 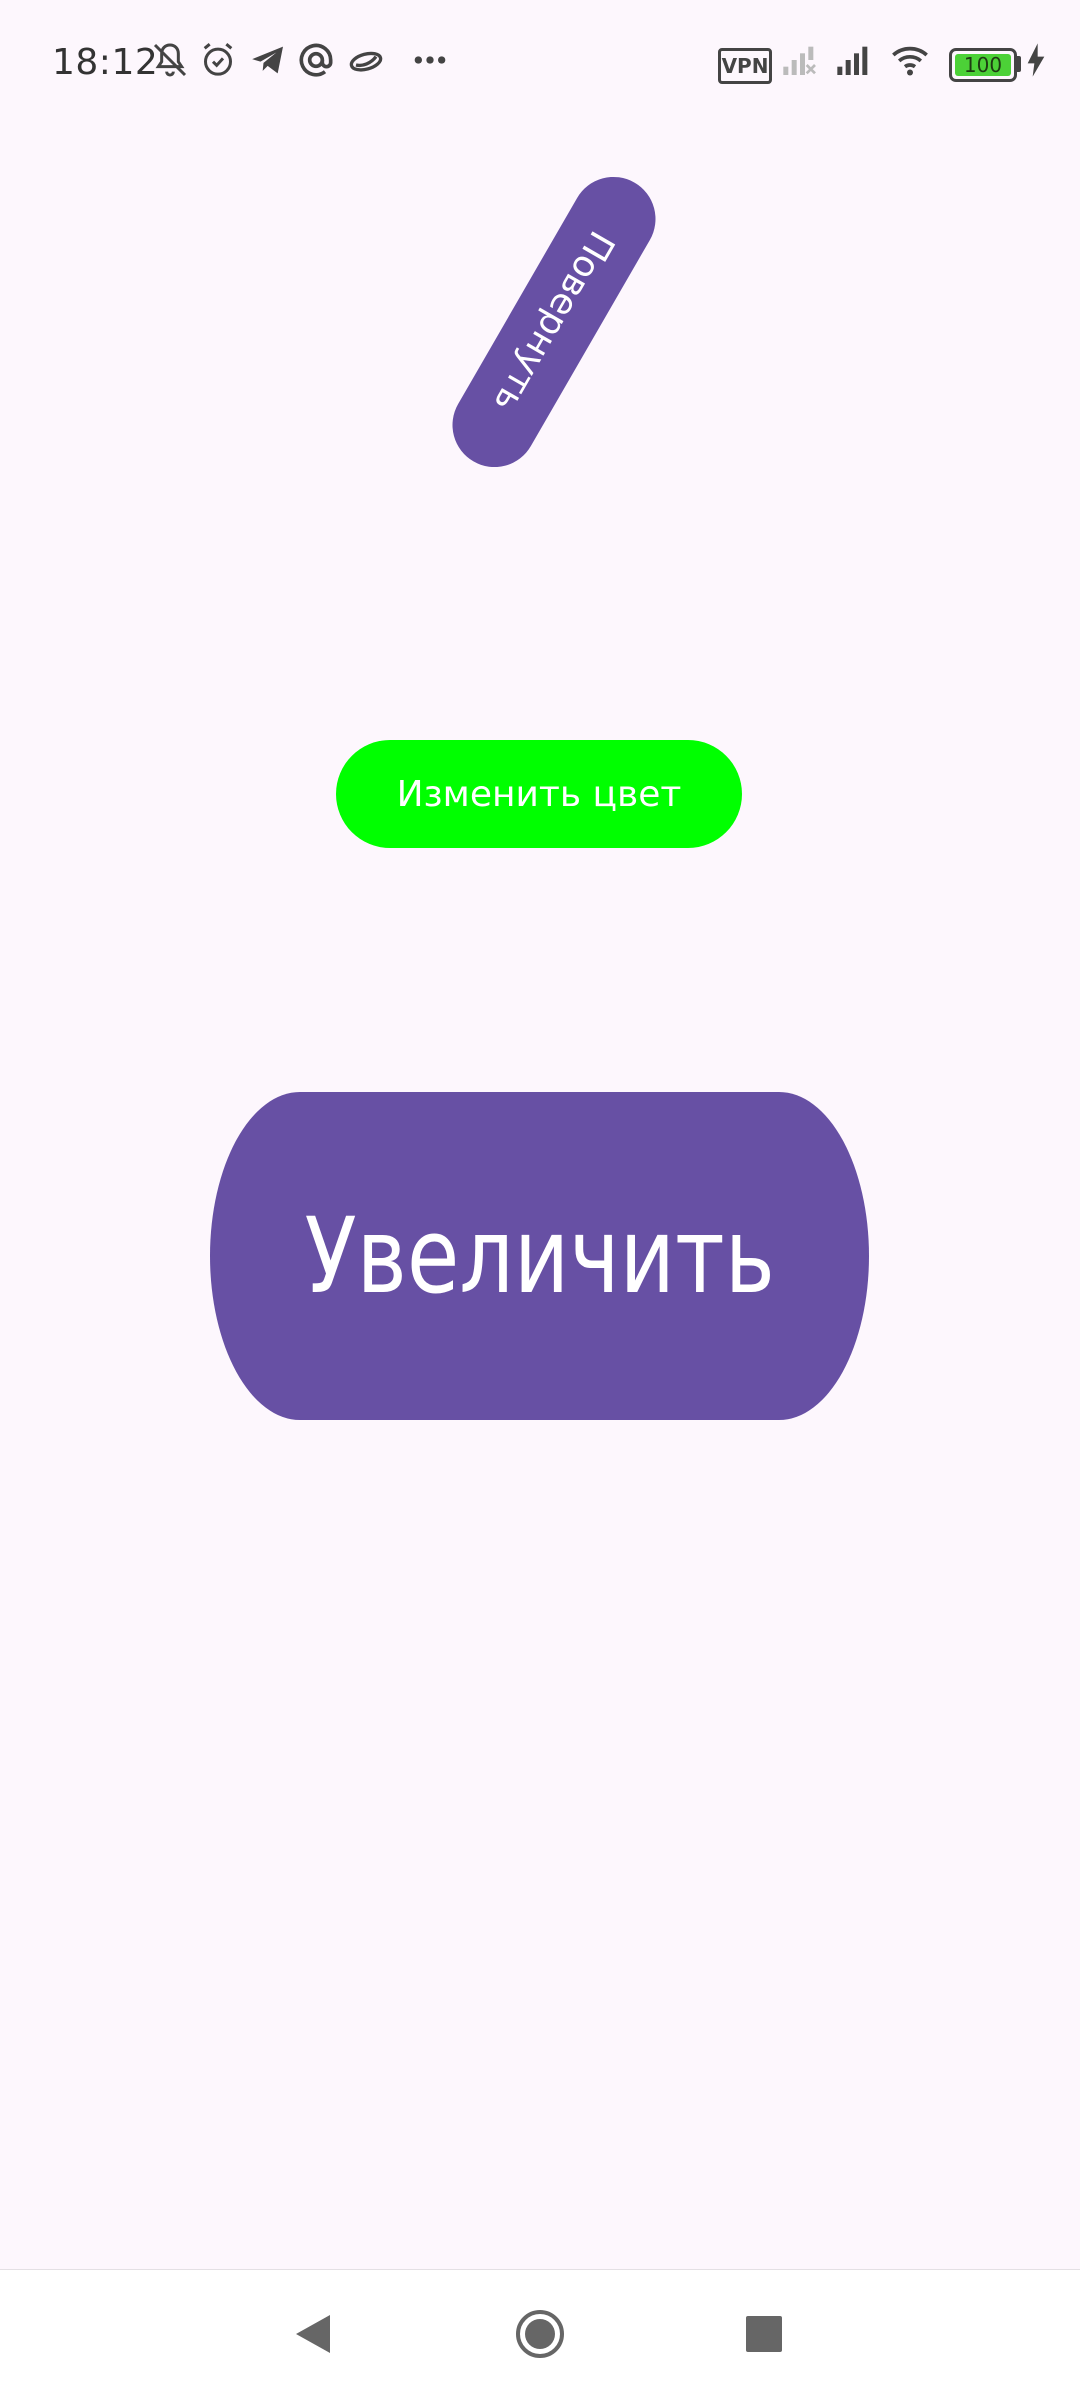 What do you see at coordinates (312, 2334) in the screenshot?
I see `back-icon` at bounding box center [312, 2334].